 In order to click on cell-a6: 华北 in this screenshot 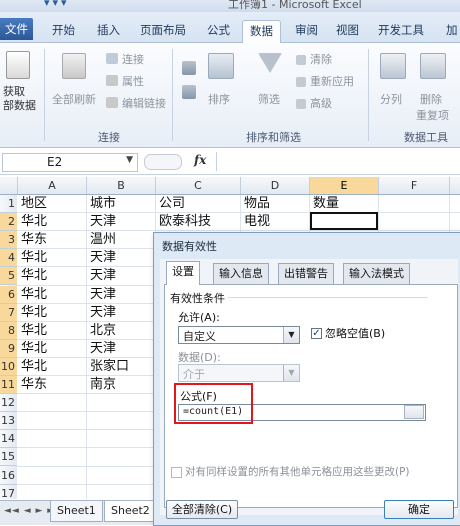, I will do `click(32, 295)`.